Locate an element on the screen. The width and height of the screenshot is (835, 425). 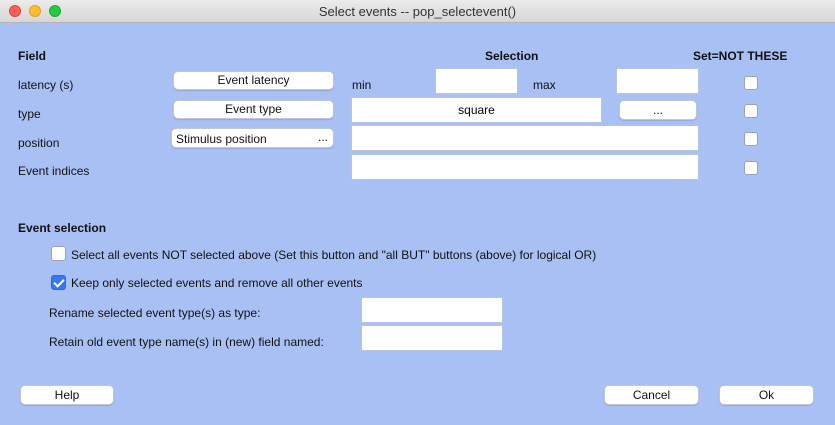
event-indices-label: Event indices is located at coordinates (54, 171).